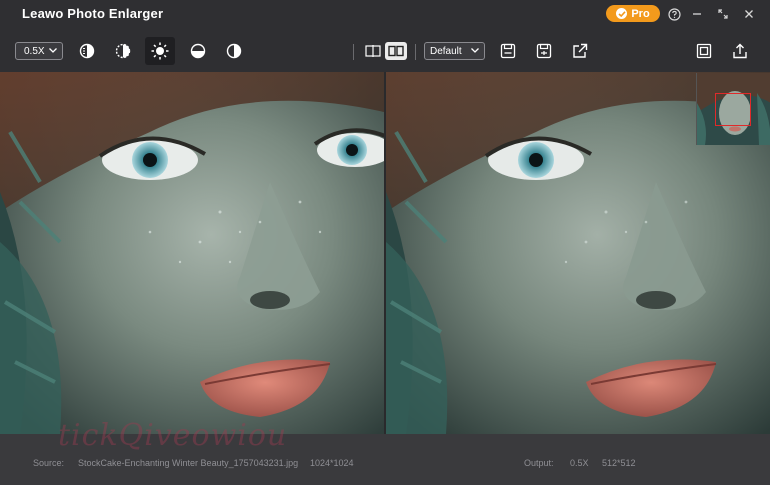  I want to click on contrast-alt-icon, so click(234, 51).